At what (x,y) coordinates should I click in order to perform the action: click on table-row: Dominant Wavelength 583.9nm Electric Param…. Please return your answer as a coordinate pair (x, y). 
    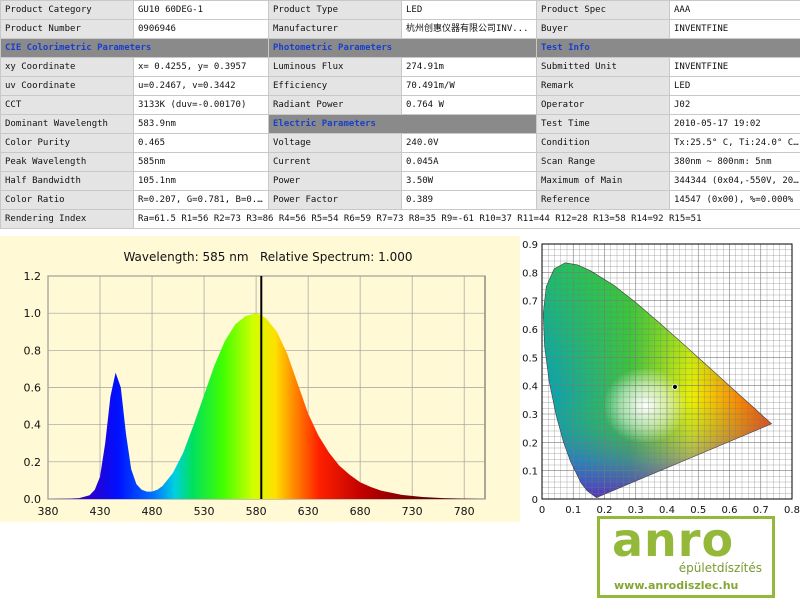
    Looking at the image, I should click on (400, 124).